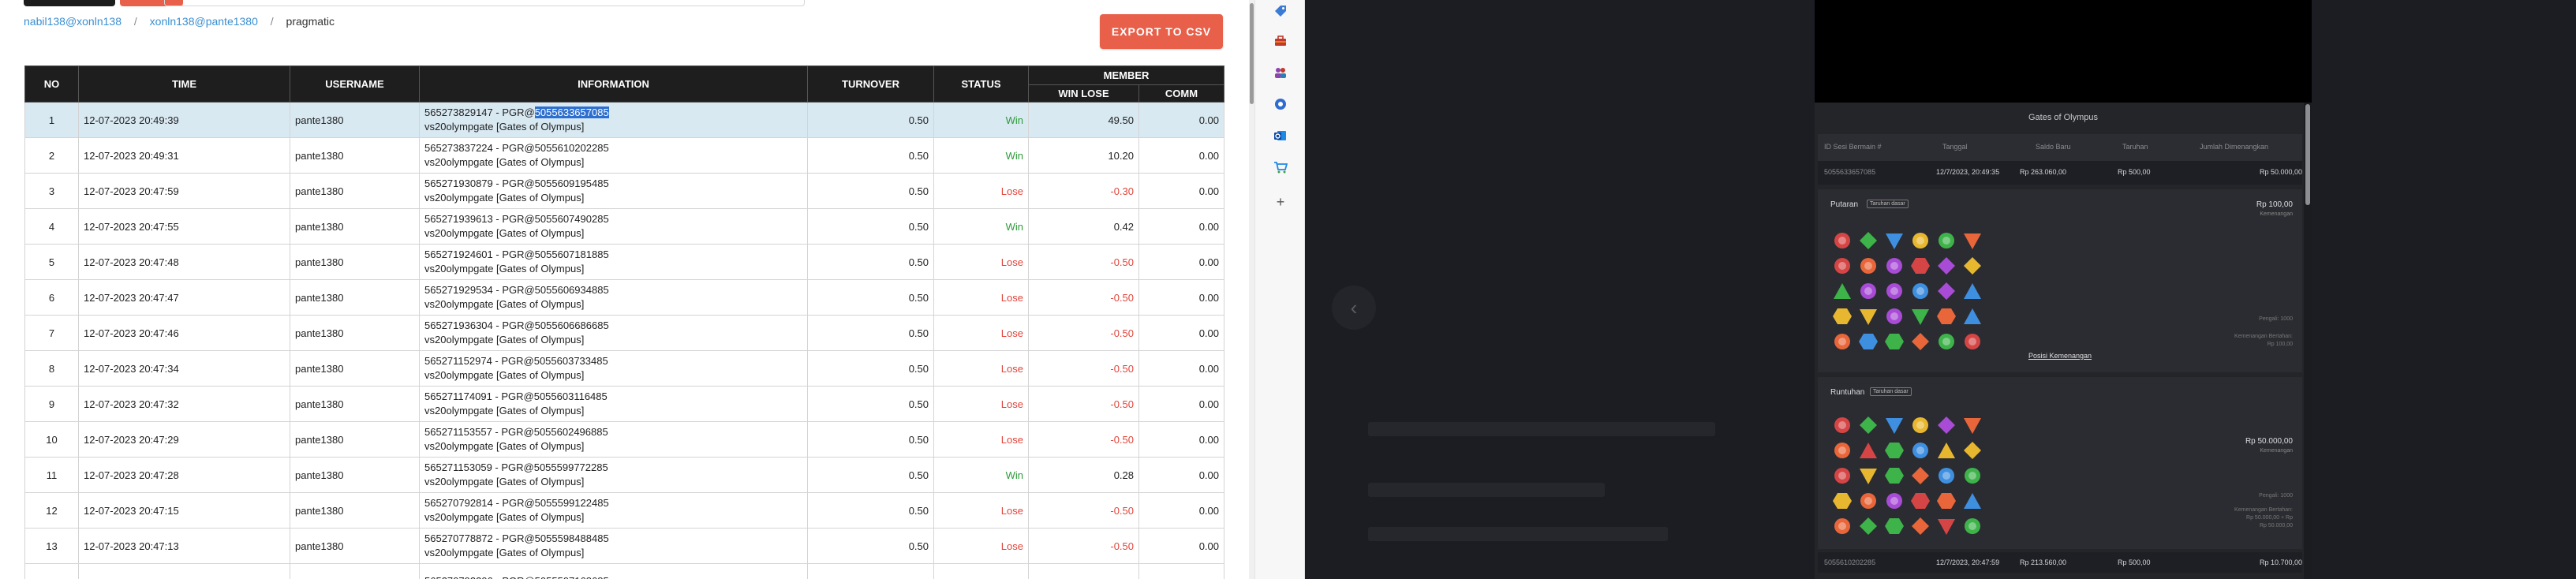 This screenshot has height=579, width=2576. What do you see at coordinates (2308, 341) in the screenshot?
I see `game-panel-scrollbar` at bounding box center [2308, 341].